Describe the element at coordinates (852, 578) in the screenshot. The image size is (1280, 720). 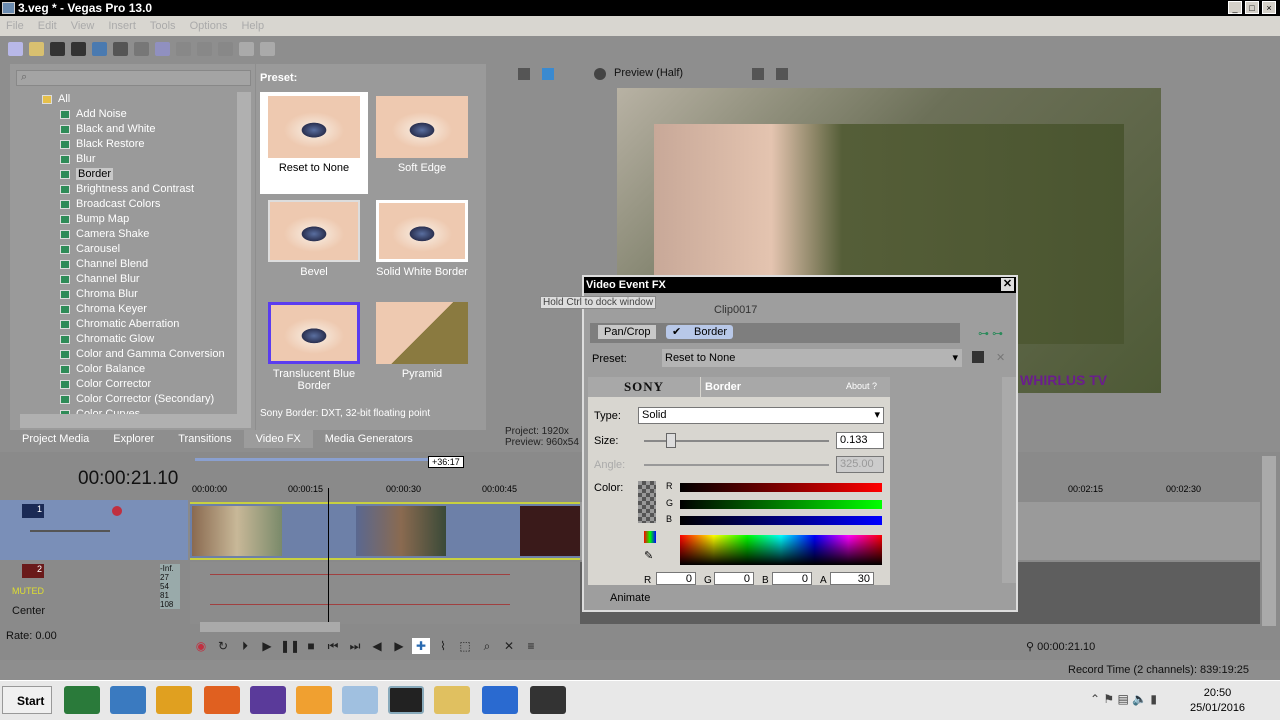
I see `a-input: 30` at that location.